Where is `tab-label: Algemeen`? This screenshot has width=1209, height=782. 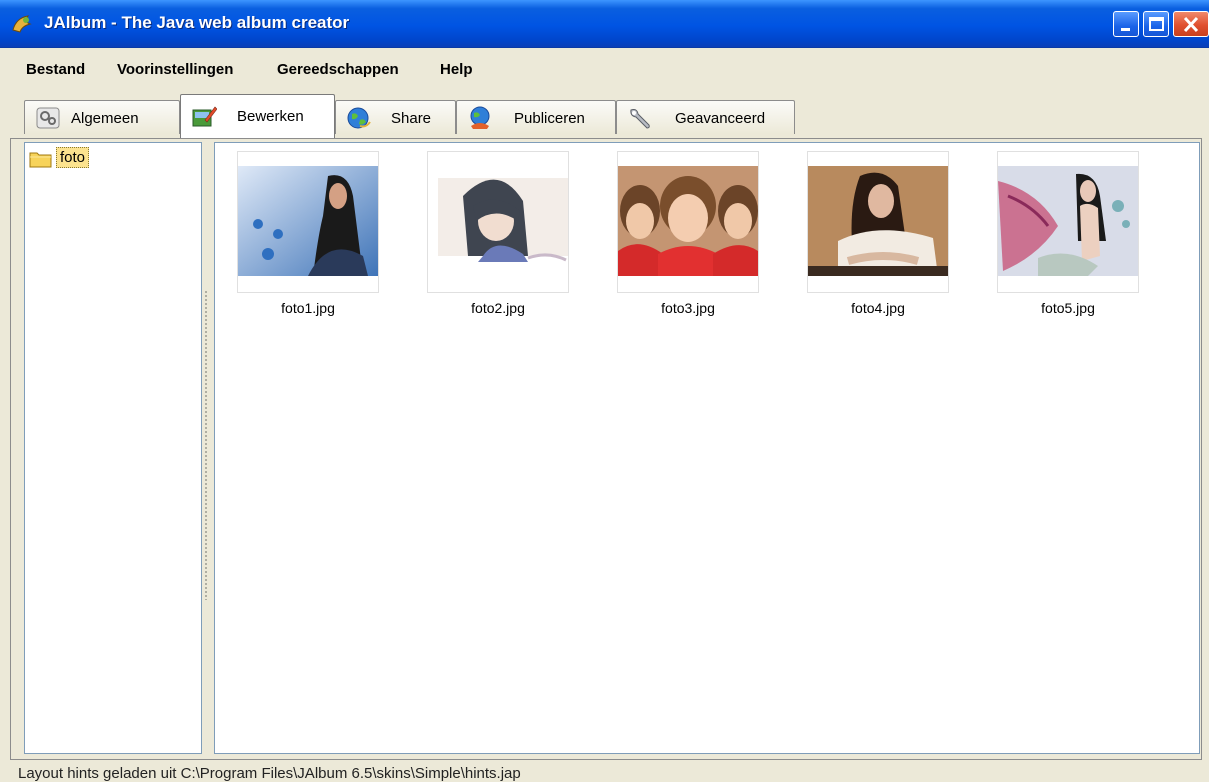 tab-label: Algemeen is located at coordinates (105, 118).